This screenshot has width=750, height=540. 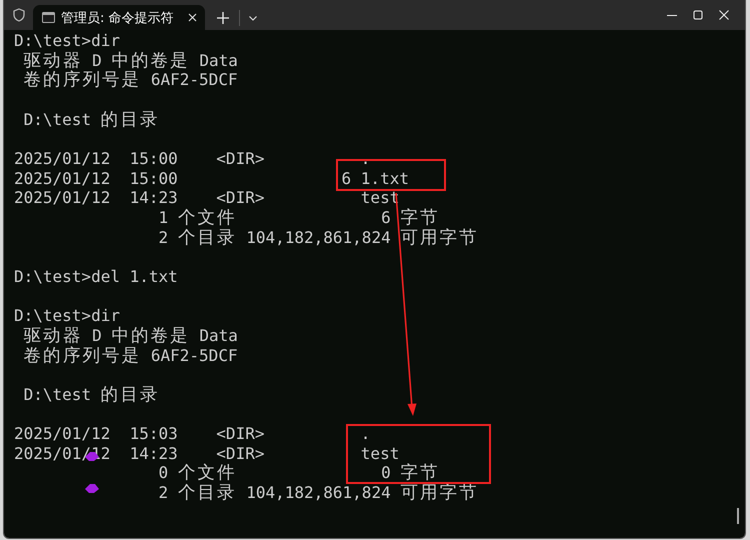 What do you see at coordinates (724, 15) in the screenshot?
I see `close-icon` at bounding box center [724, 15].